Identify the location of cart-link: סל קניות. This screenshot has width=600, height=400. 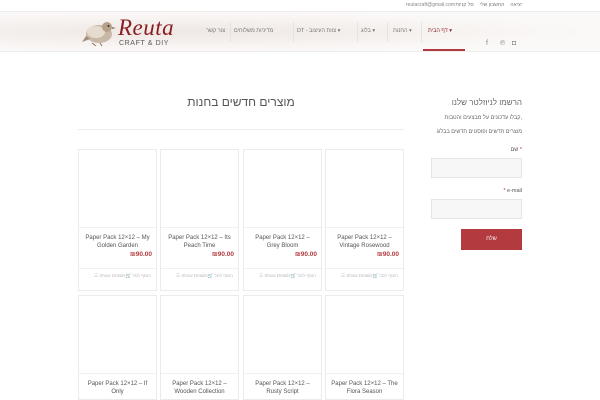
(464, 5).